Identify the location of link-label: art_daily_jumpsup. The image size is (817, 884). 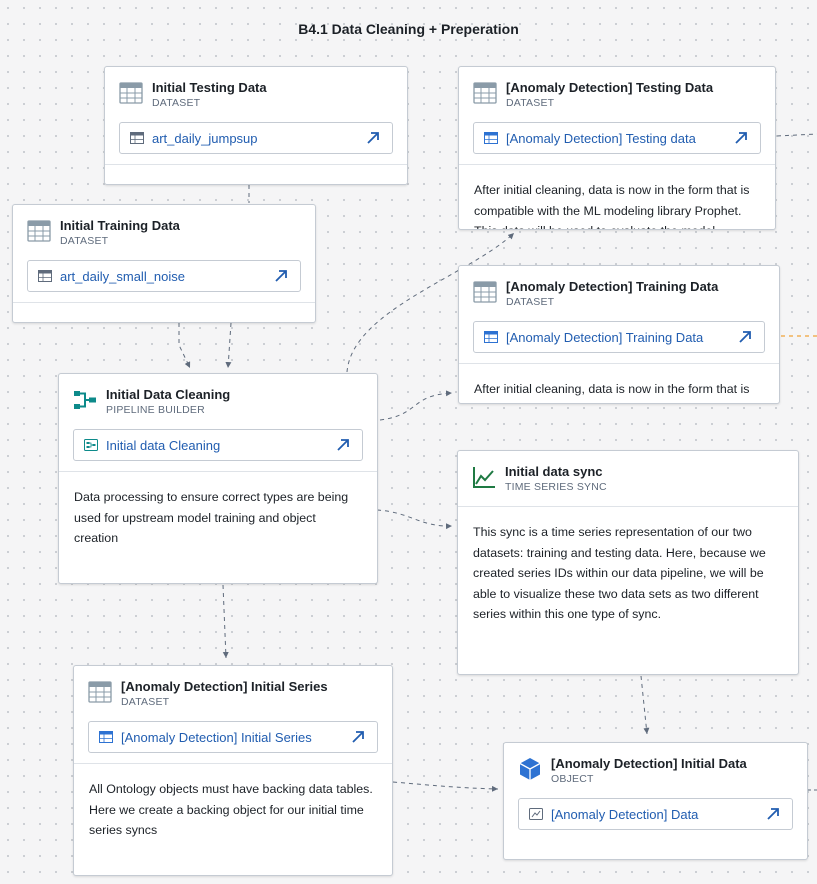
(205, 138).